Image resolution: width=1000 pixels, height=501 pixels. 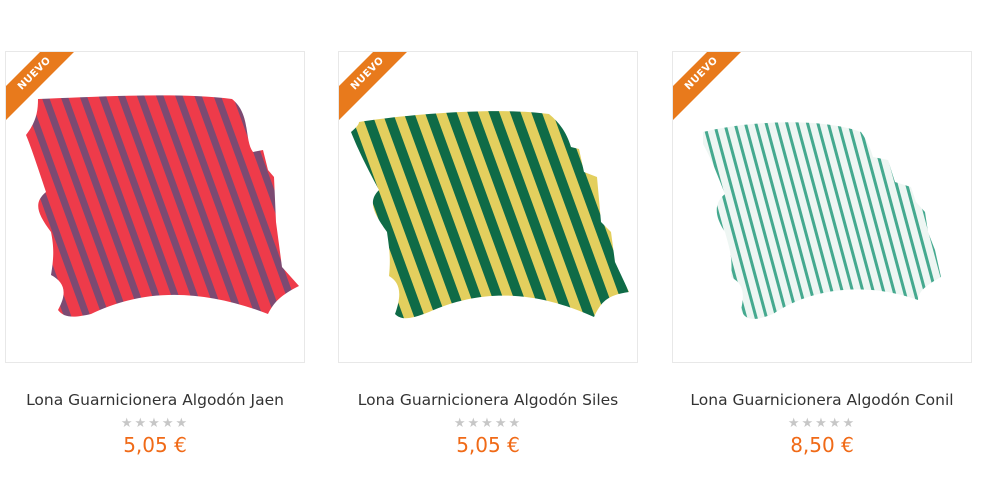 What do you see at coordinates (822, 445) in the screenshot?
I see `product-price: 8,50 €` at bounding box center [822, 445].